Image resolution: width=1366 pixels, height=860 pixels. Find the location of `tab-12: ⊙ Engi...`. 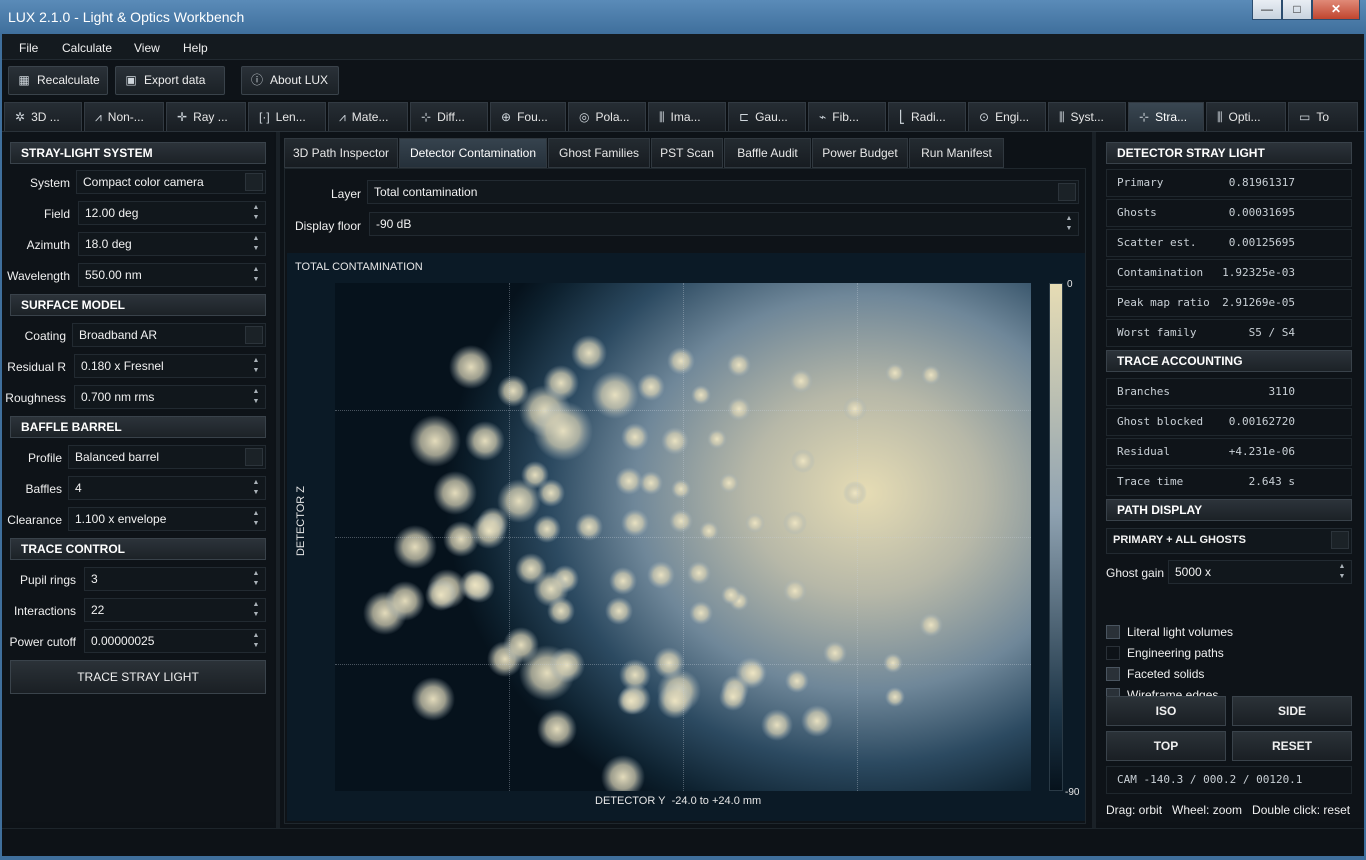

tab-12: ⊙ Engi... is located at coordinates (1007, 116).